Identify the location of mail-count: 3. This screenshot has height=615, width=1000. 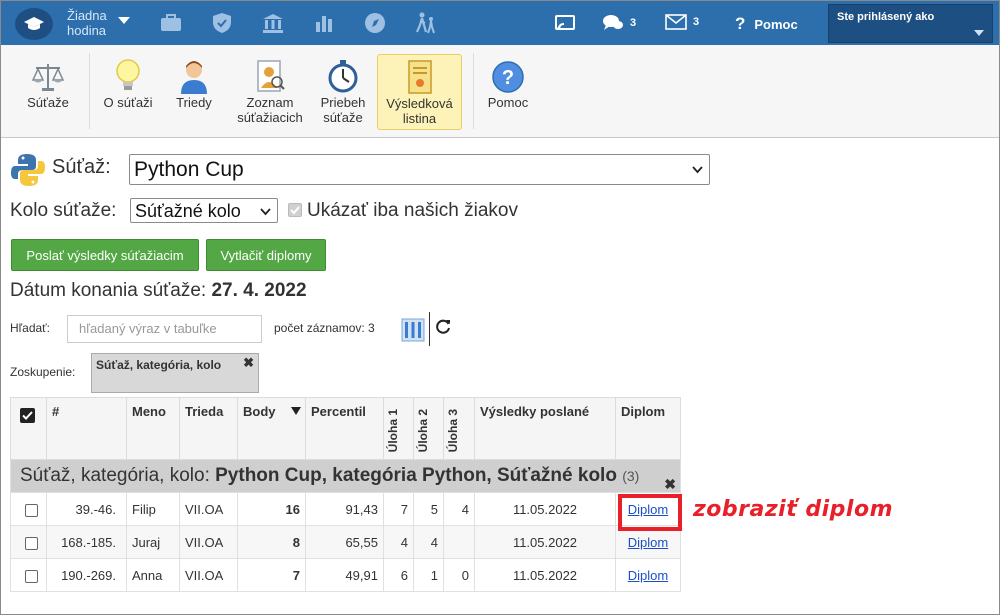
(696, 22).